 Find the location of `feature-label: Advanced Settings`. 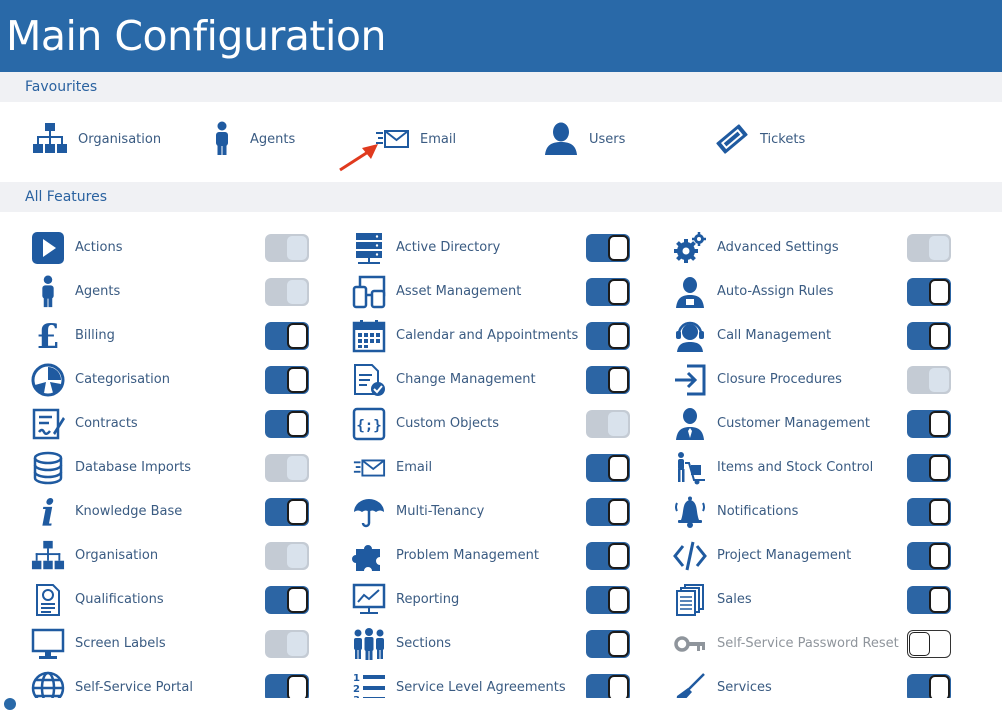

feature-label: Advanced Settings is located at coordinates (778, 247).